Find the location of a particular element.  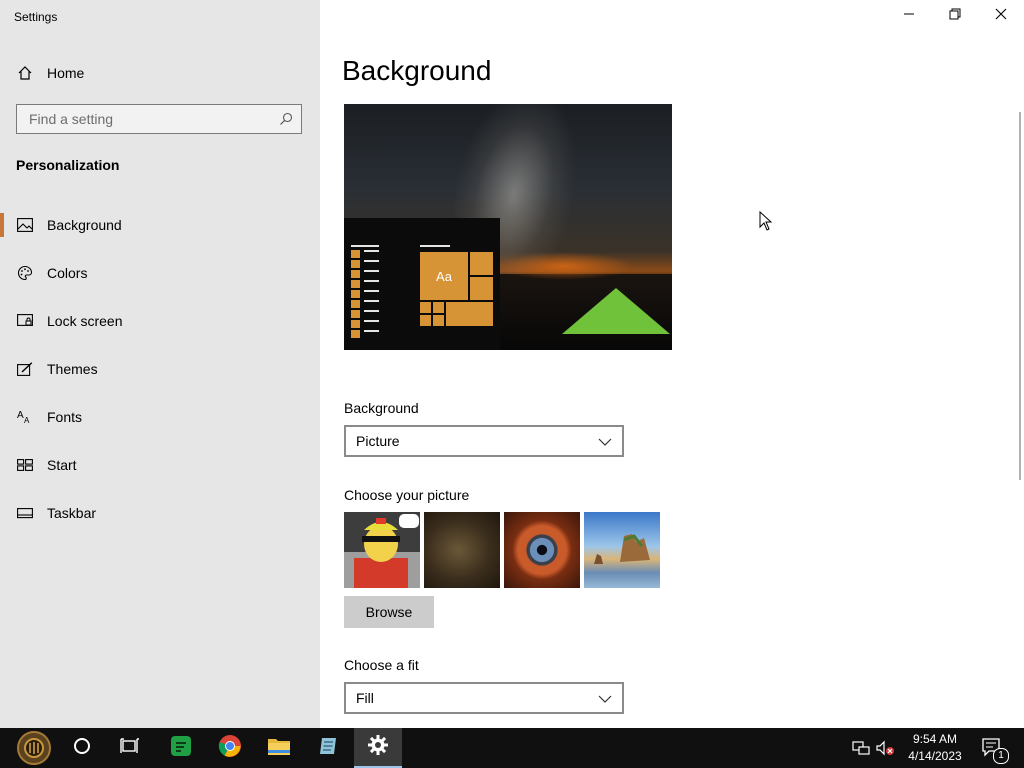

start-menu-app-lines is located at coordinates (371, 295).